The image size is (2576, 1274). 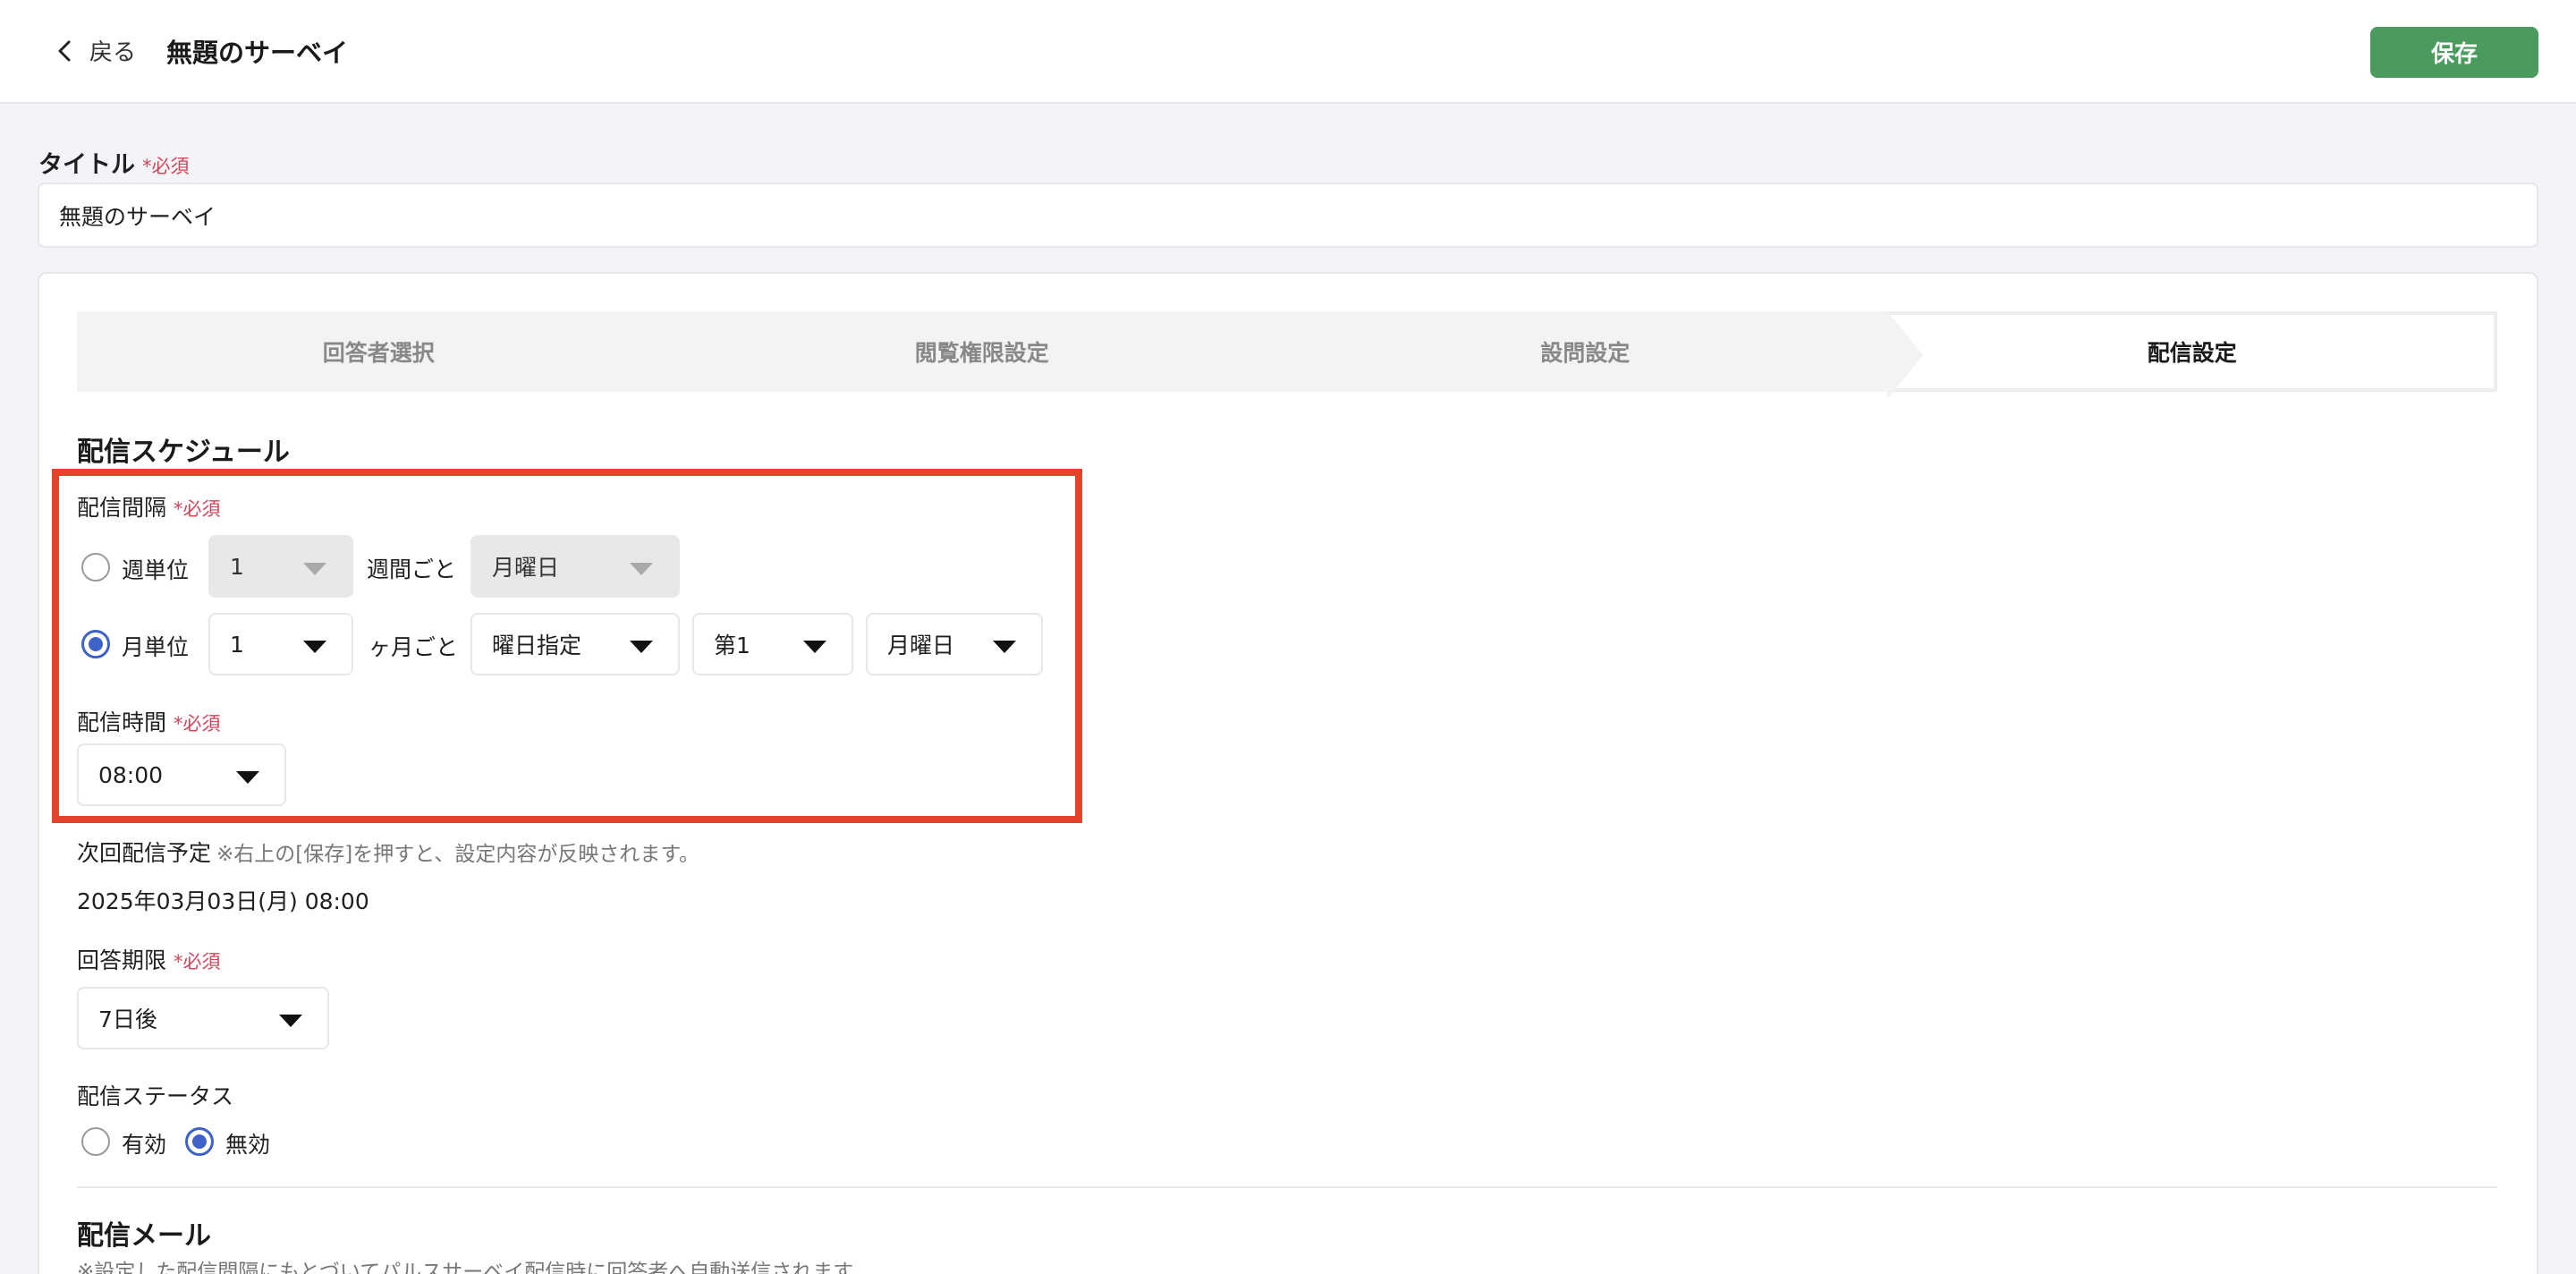 I want to click on page-title: 無題のサーベイ, so click(x=257, y=53).